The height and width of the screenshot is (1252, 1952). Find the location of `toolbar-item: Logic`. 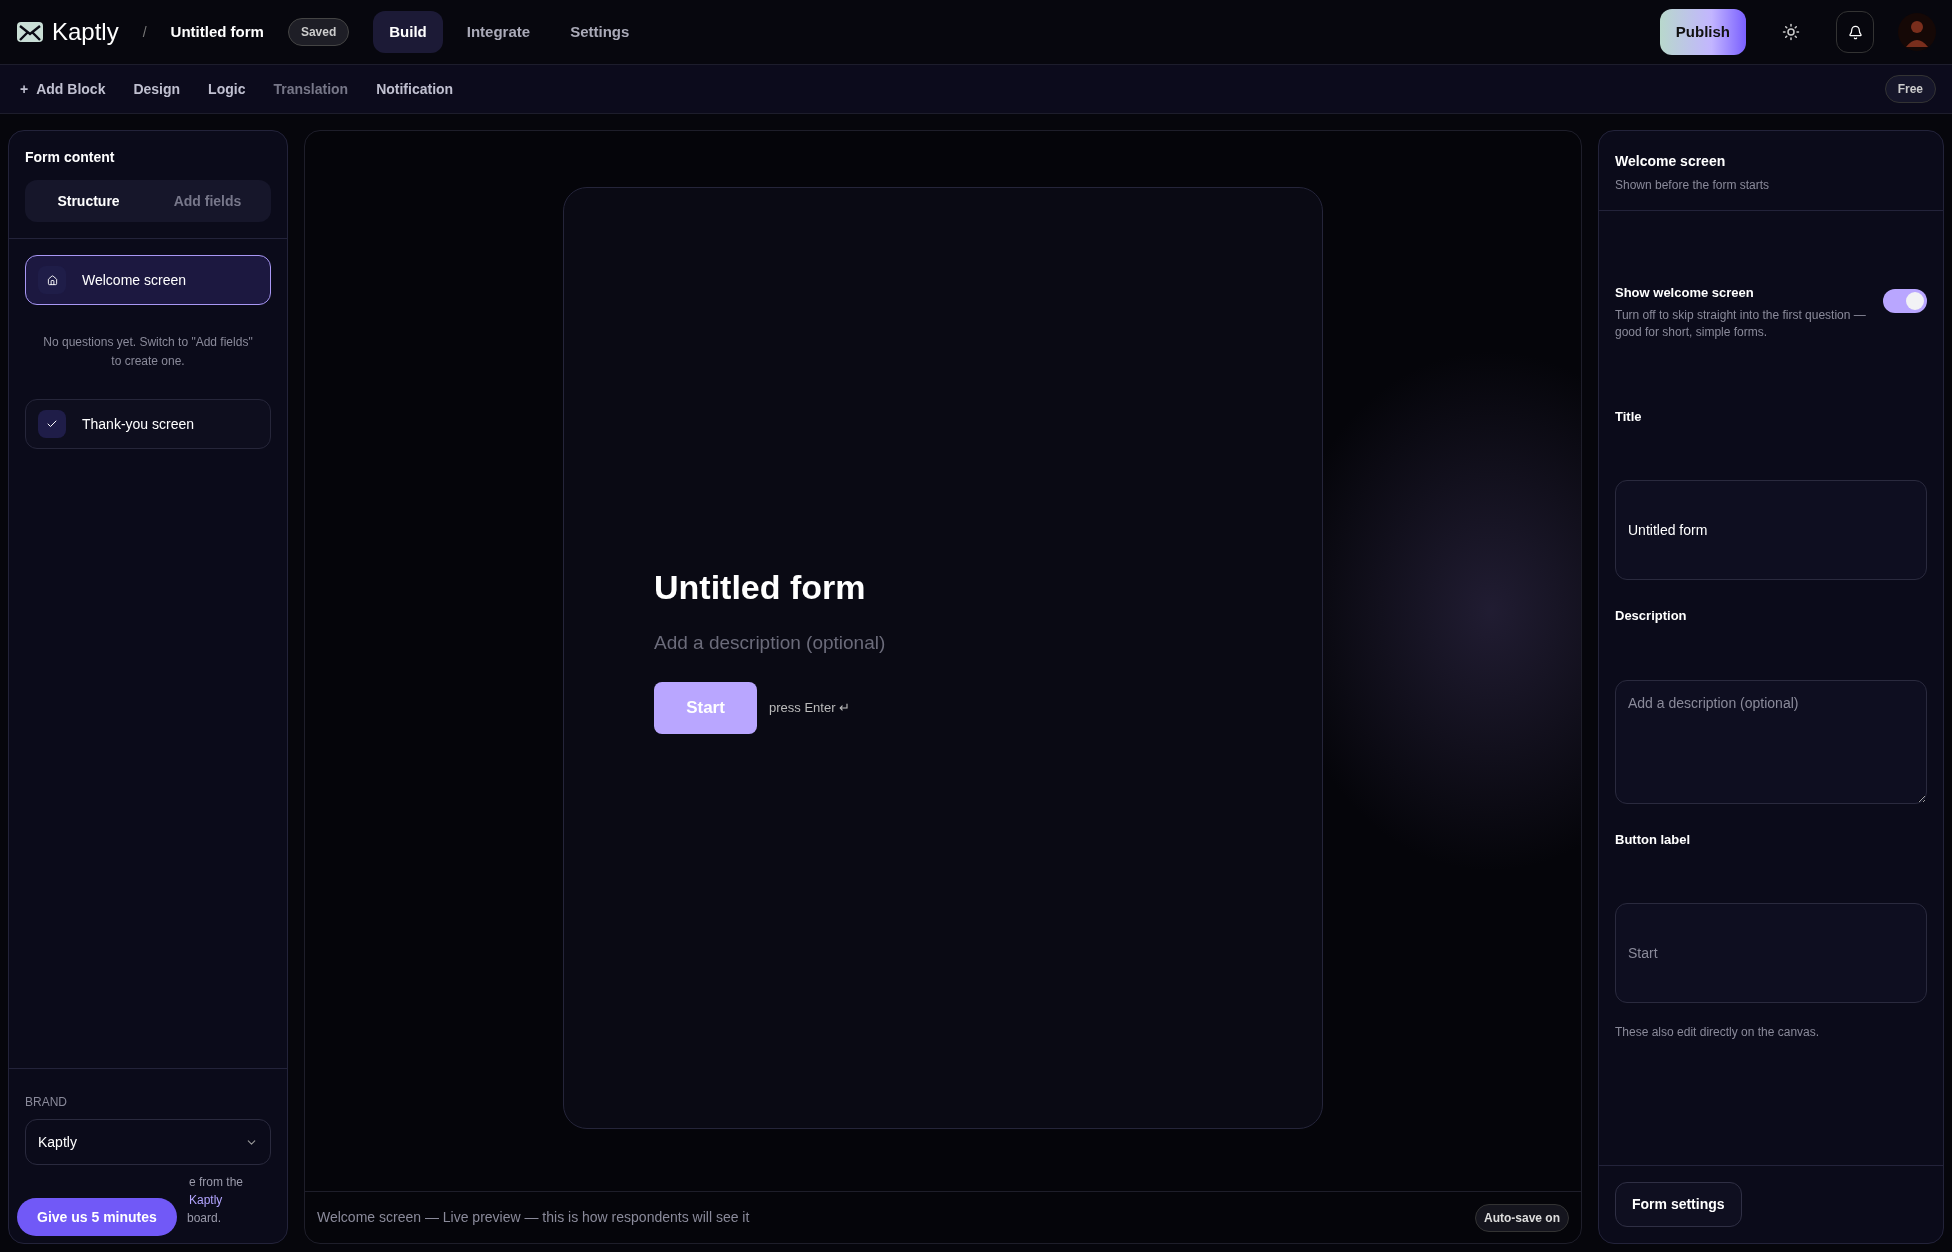

toolbar-item: Logic is located at coordinates (227, 89).